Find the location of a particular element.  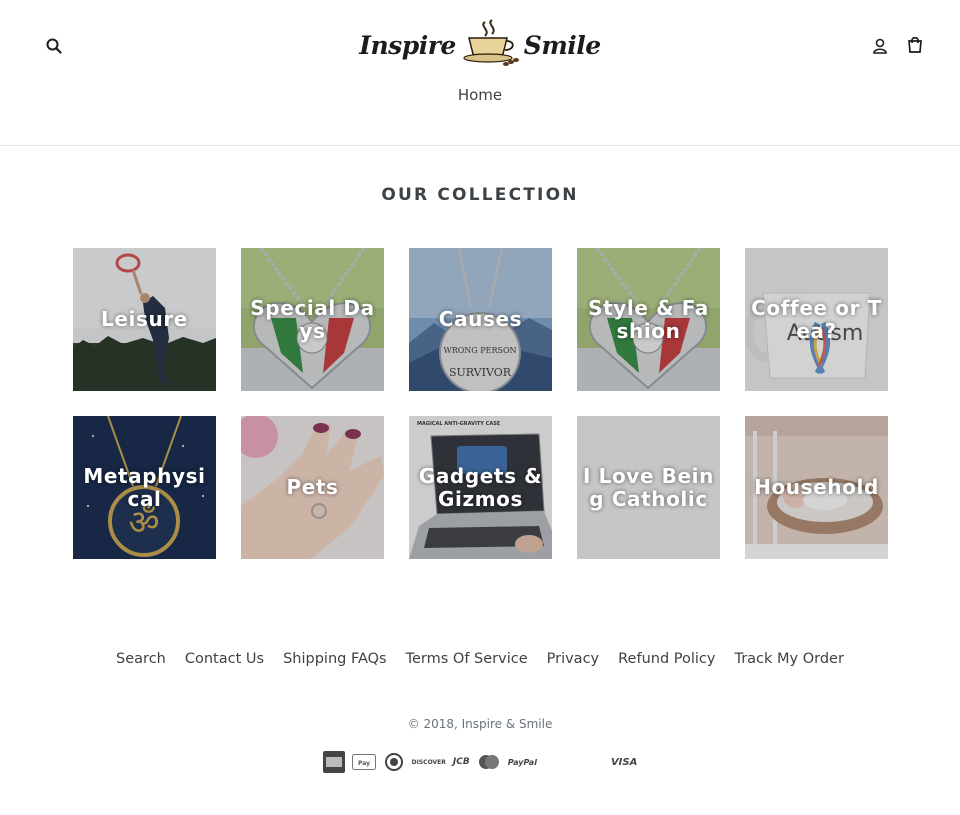

collection-tile-causes: WRONG PERSON SURVIVOR Causes is located at coordinates (480, 319).